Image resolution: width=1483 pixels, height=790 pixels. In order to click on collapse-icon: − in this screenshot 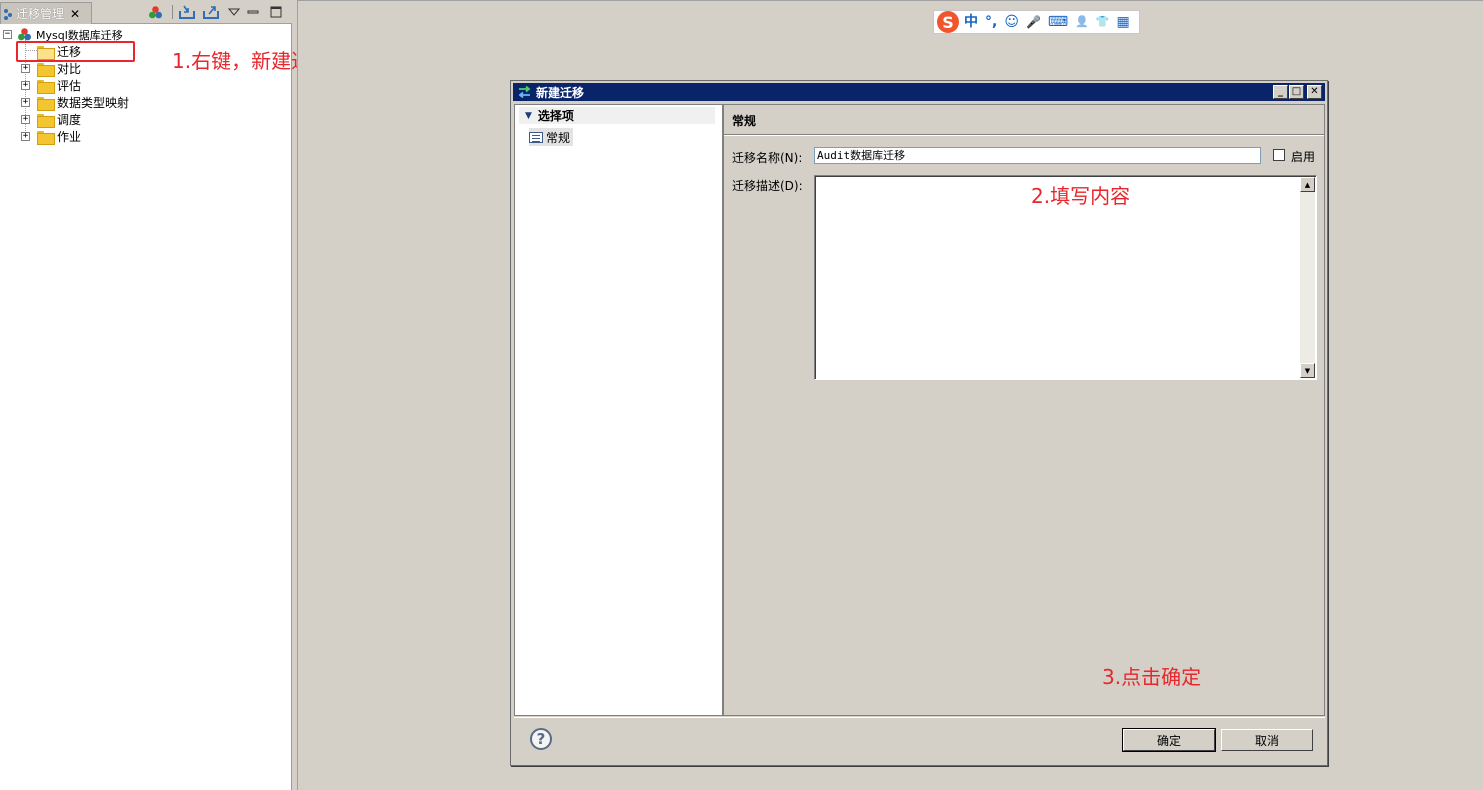, I will do `click(7, 34)`.